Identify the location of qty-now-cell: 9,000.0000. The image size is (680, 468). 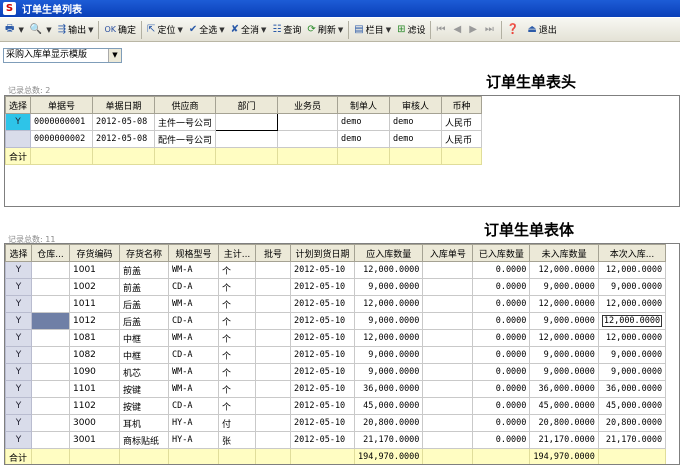
(632, 287).